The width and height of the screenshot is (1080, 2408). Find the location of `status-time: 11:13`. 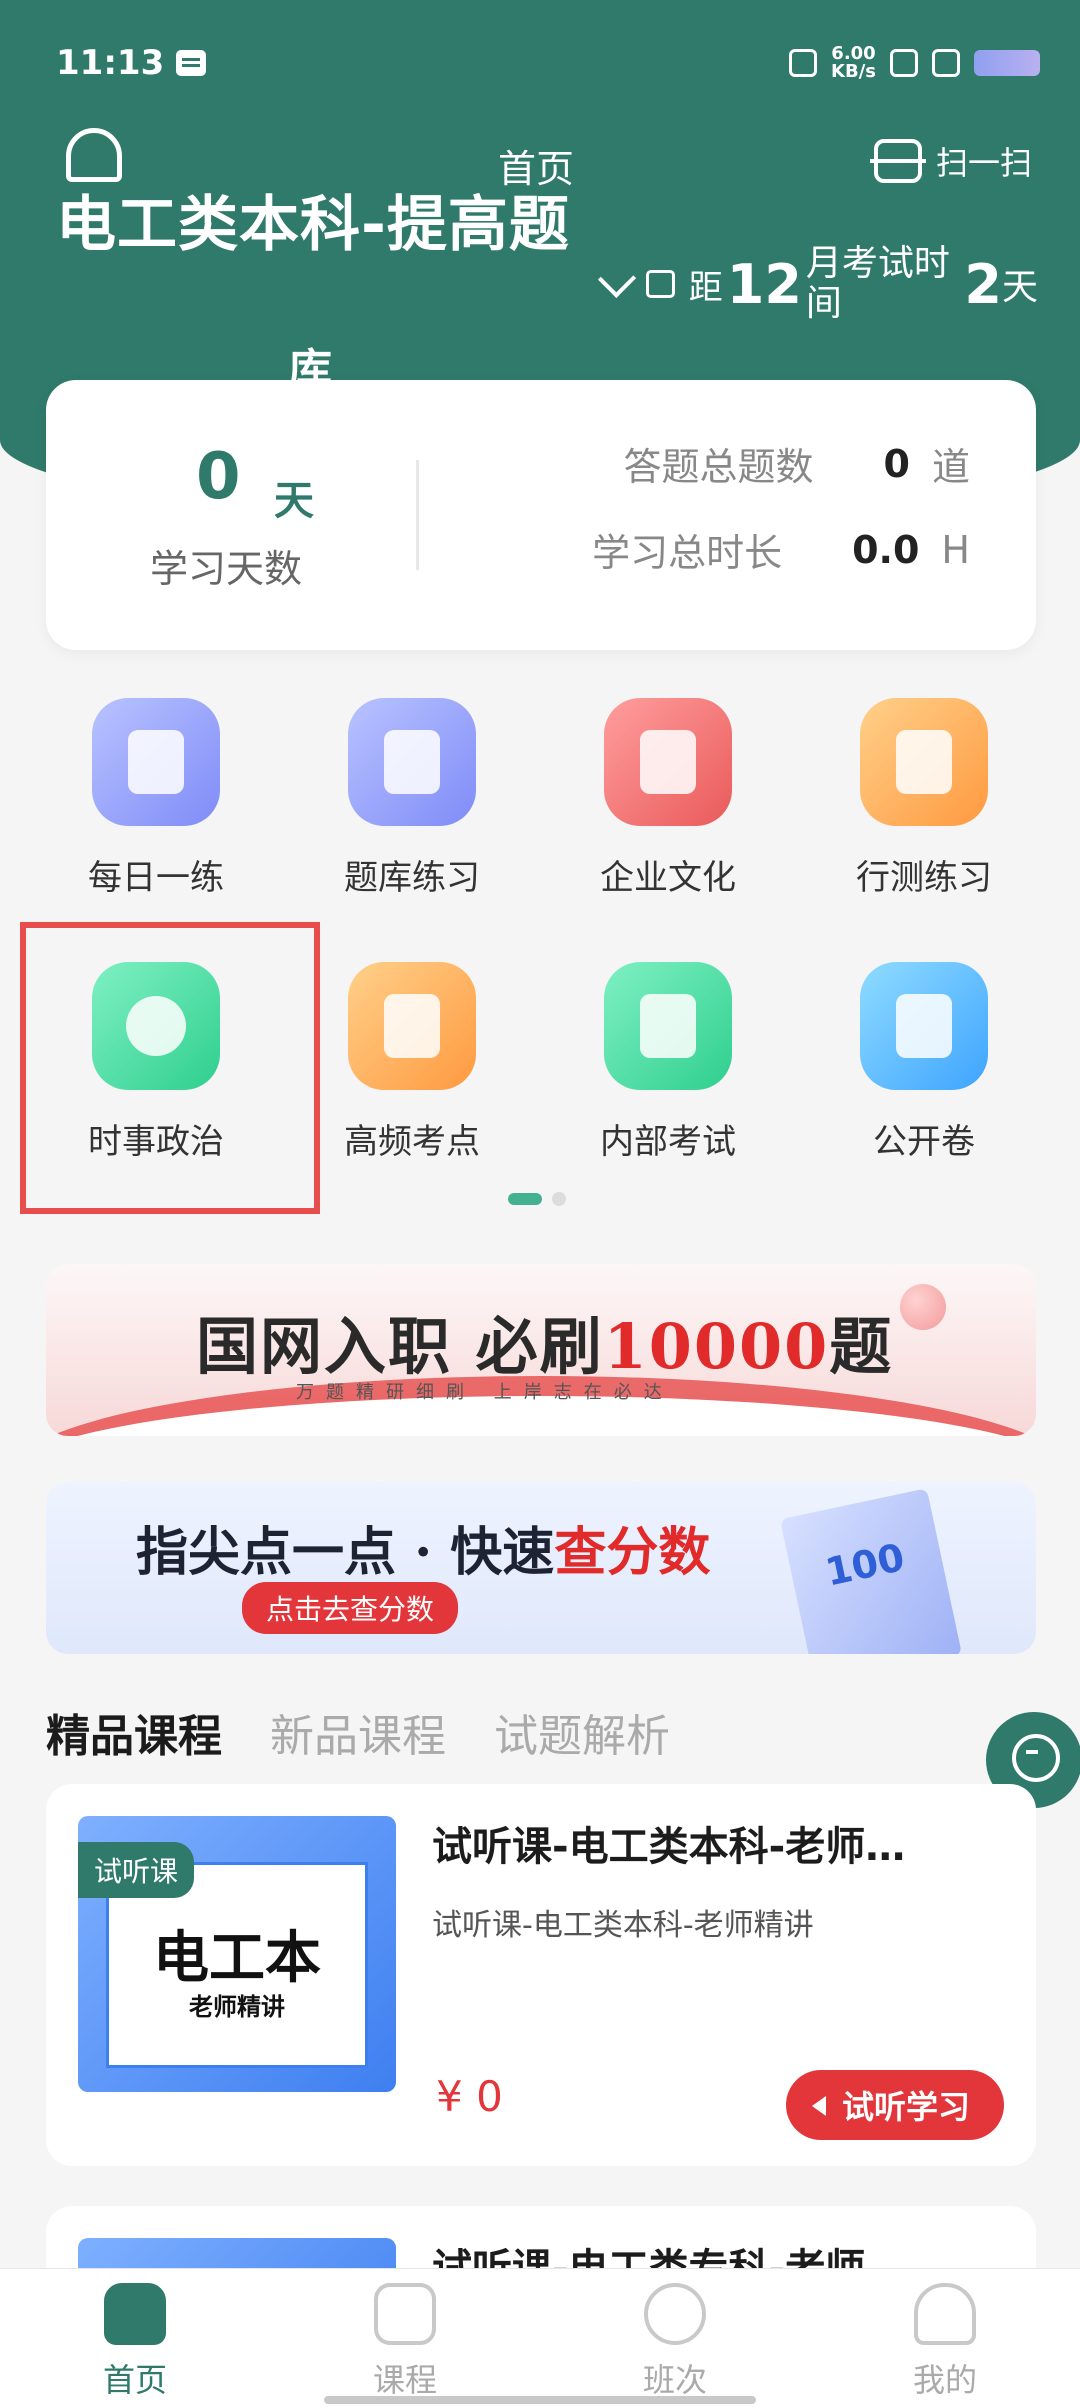

status-time: 11:13 is located at coordinates (110, 63).